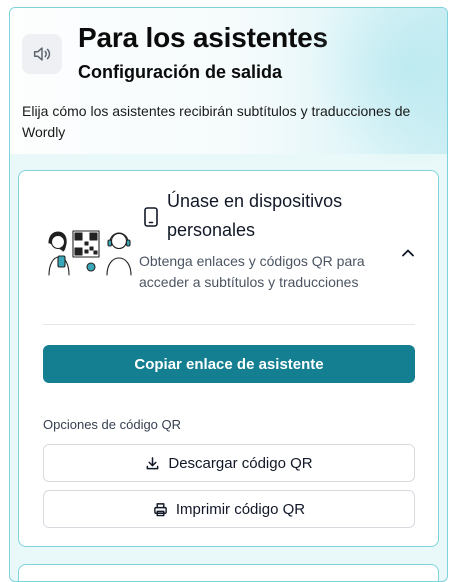  Describe the element at coordinates (229, 324) in the screenshot. I see `card-divider` at that location.